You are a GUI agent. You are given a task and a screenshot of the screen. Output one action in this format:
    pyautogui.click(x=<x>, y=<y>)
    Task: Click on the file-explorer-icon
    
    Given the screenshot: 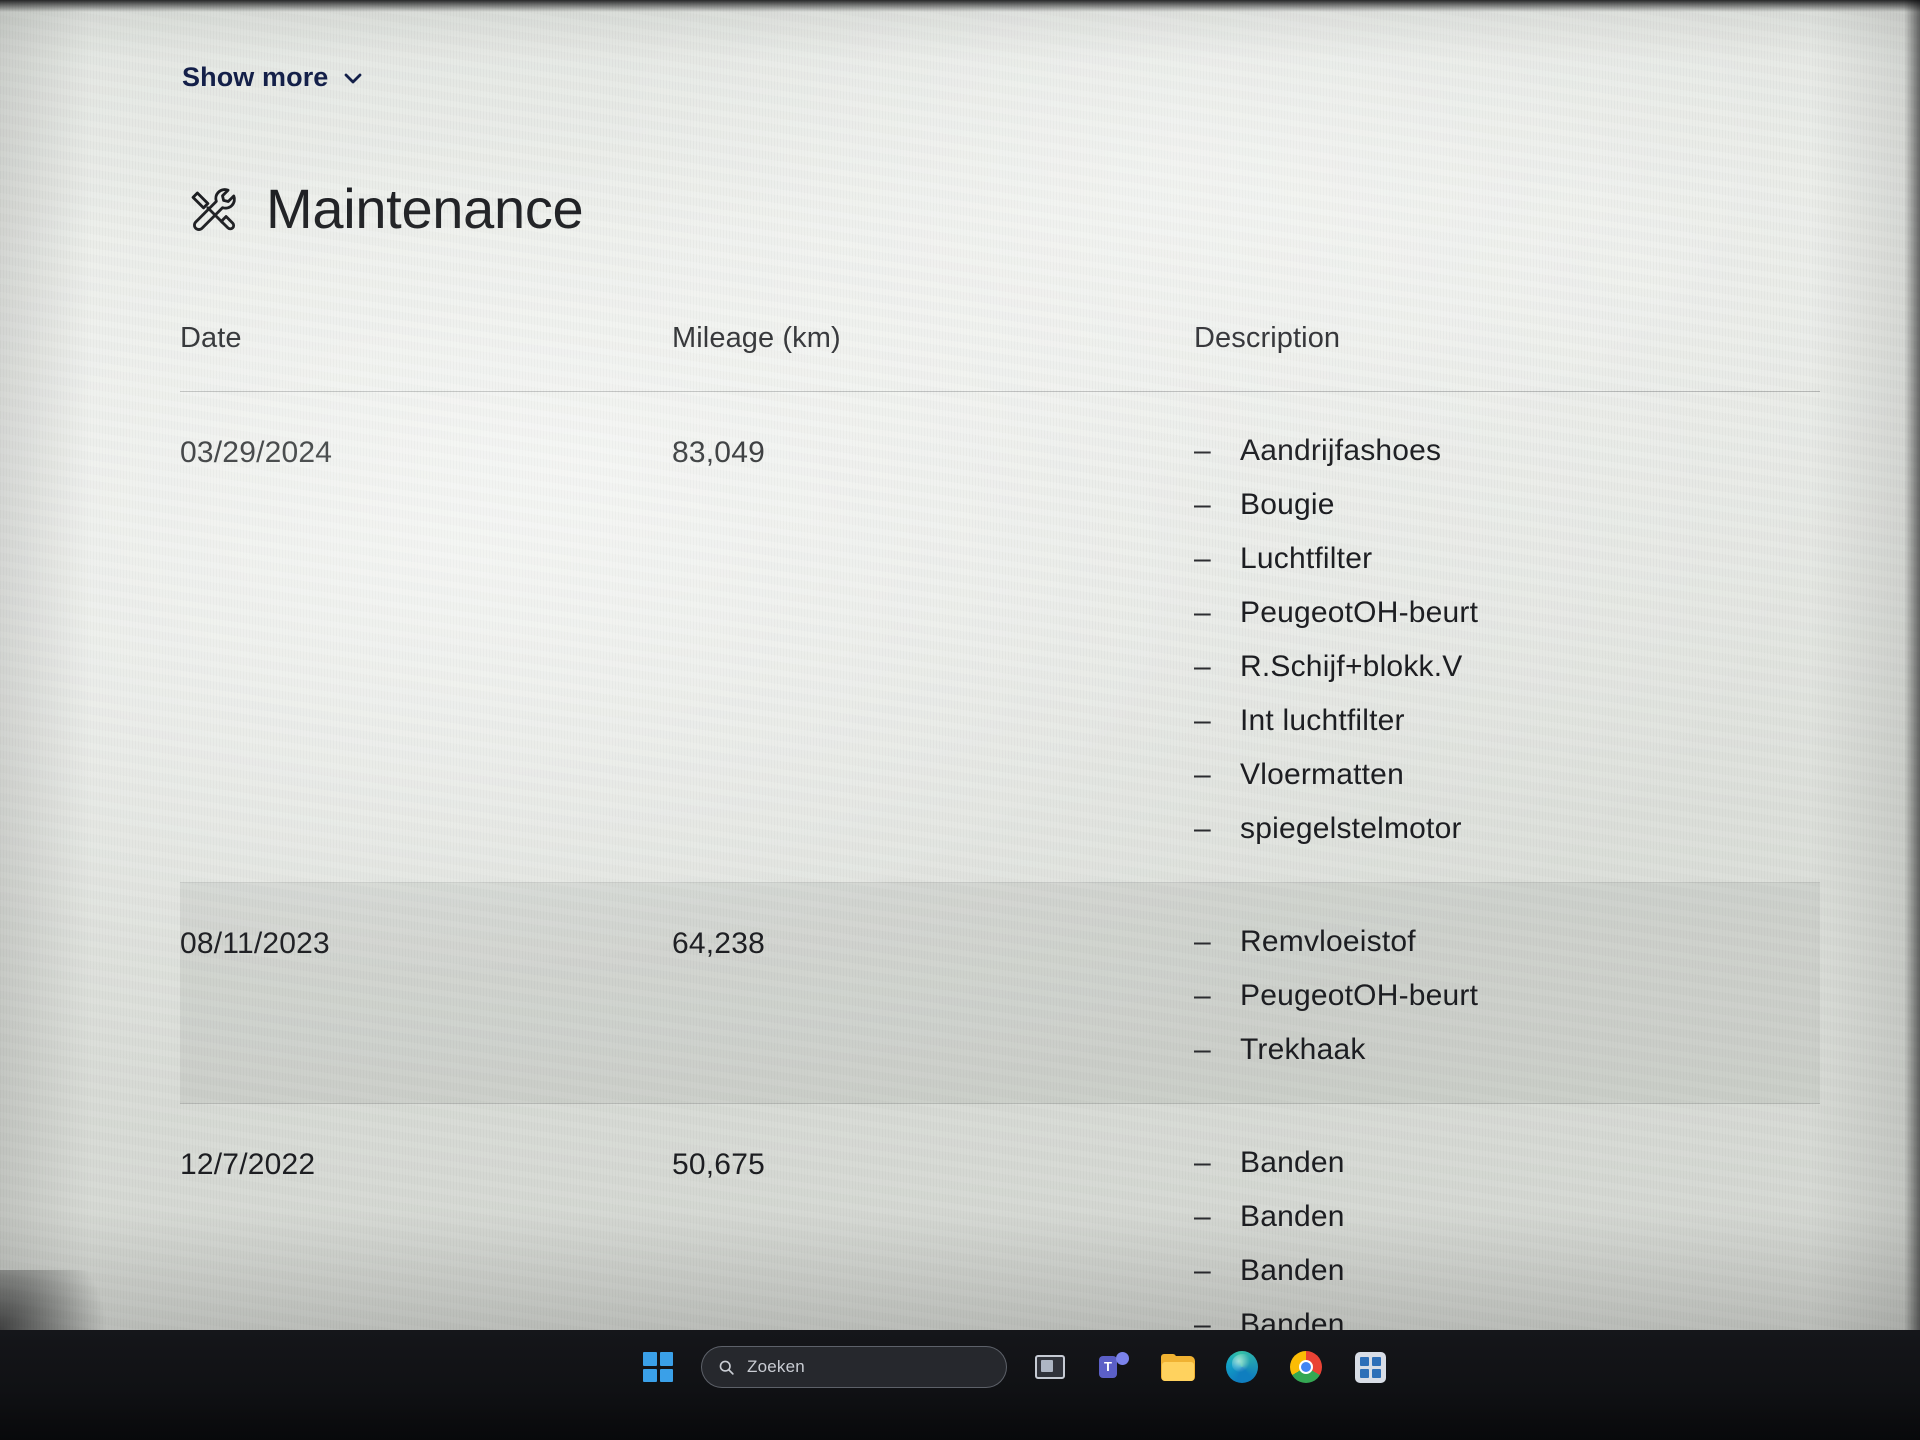 What is the action you would take?
    pyautogui.click(x=1178, y=1367)
    